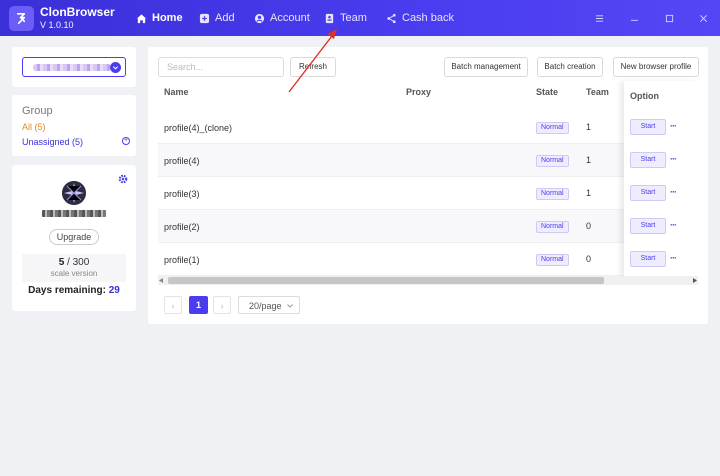 Image resolution: width=720 pixels, height=476 pixels. Describe the element at coordinates (570, 67) in the screenshot. I see `batch-creation-button: Batch creation` at that location.